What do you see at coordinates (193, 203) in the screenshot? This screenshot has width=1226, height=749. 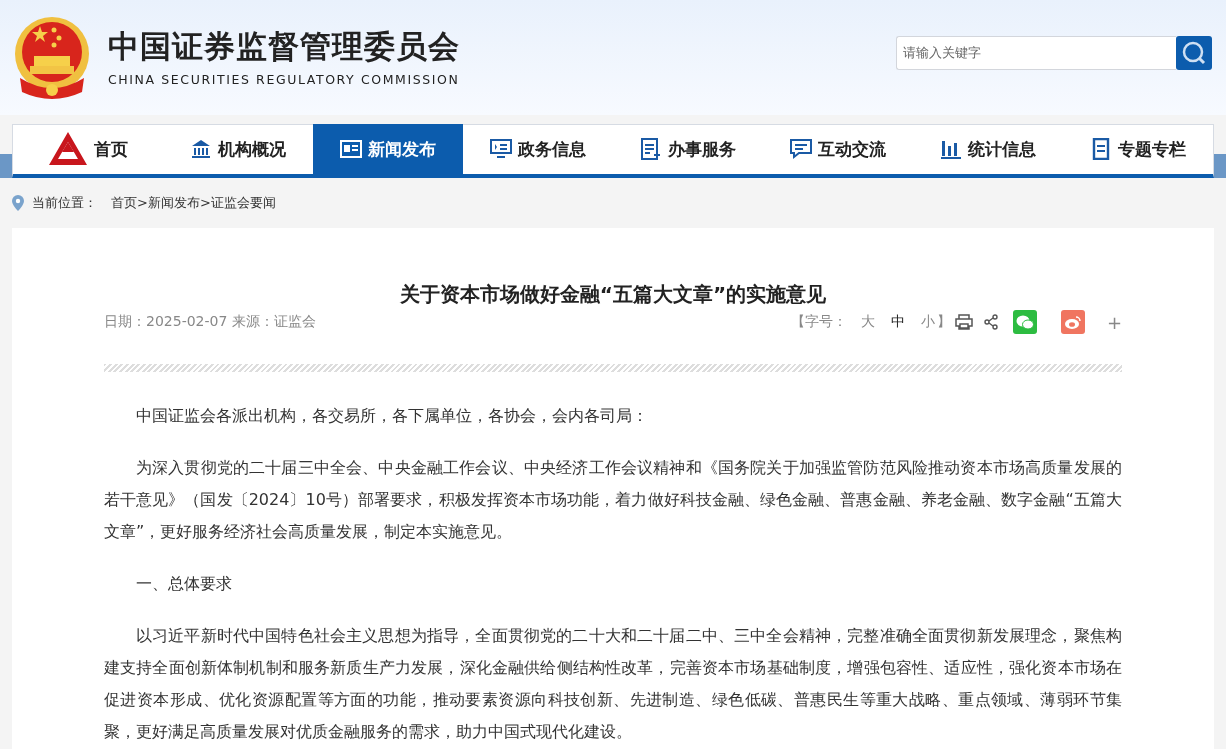 I see `breadcrumb-path: 首页>新闻发布>证监会要闻` at bounding box center [193, 203].